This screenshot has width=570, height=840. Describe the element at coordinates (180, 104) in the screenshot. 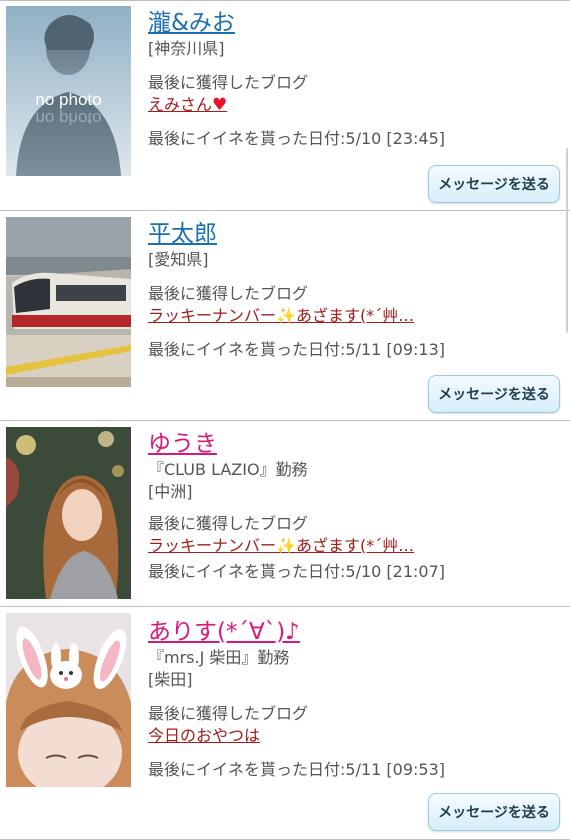

I see `blog-title: えみさん` at that location.